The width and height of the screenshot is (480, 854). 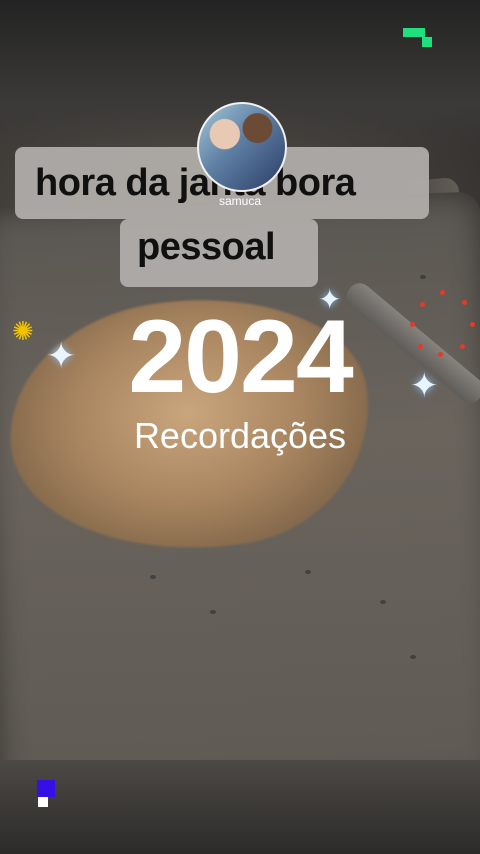 What do you see at coordinates (444, 325) in the screenshot?
I see `firework-icon` at bounding box center [444, 325].